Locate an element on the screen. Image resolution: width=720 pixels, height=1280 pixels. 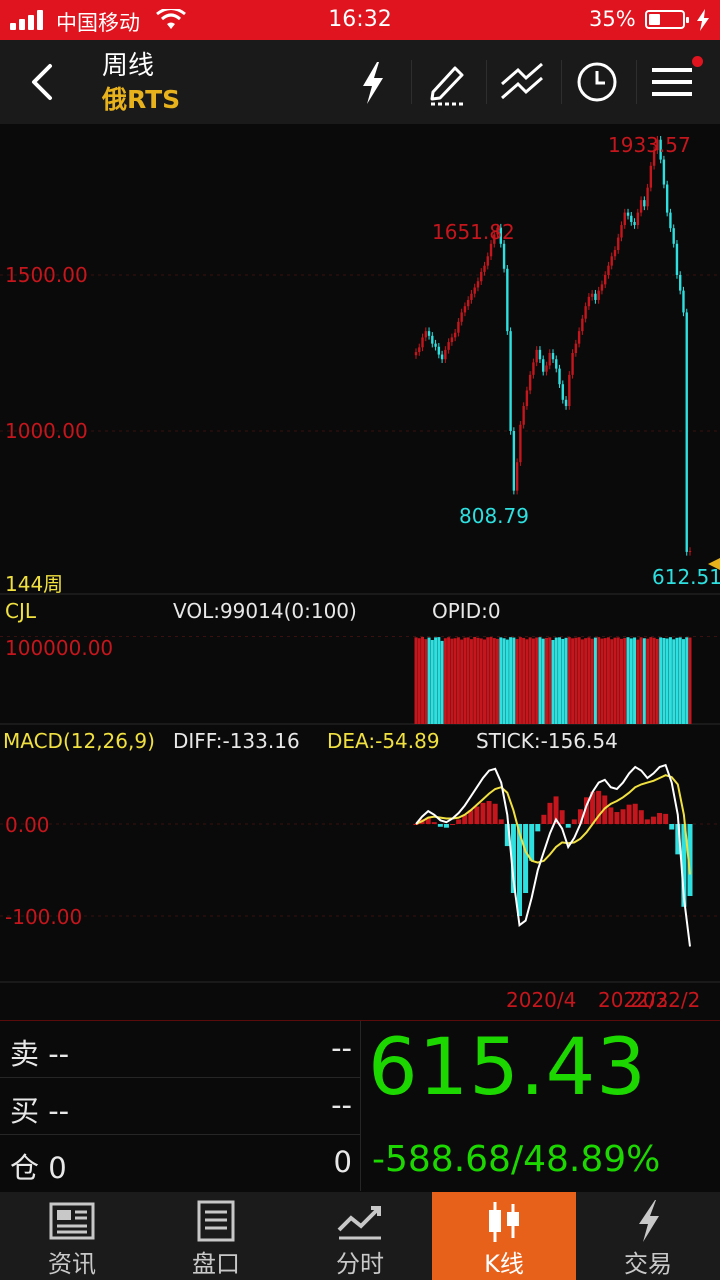
charging-icon is located at coordinates (703, 20).